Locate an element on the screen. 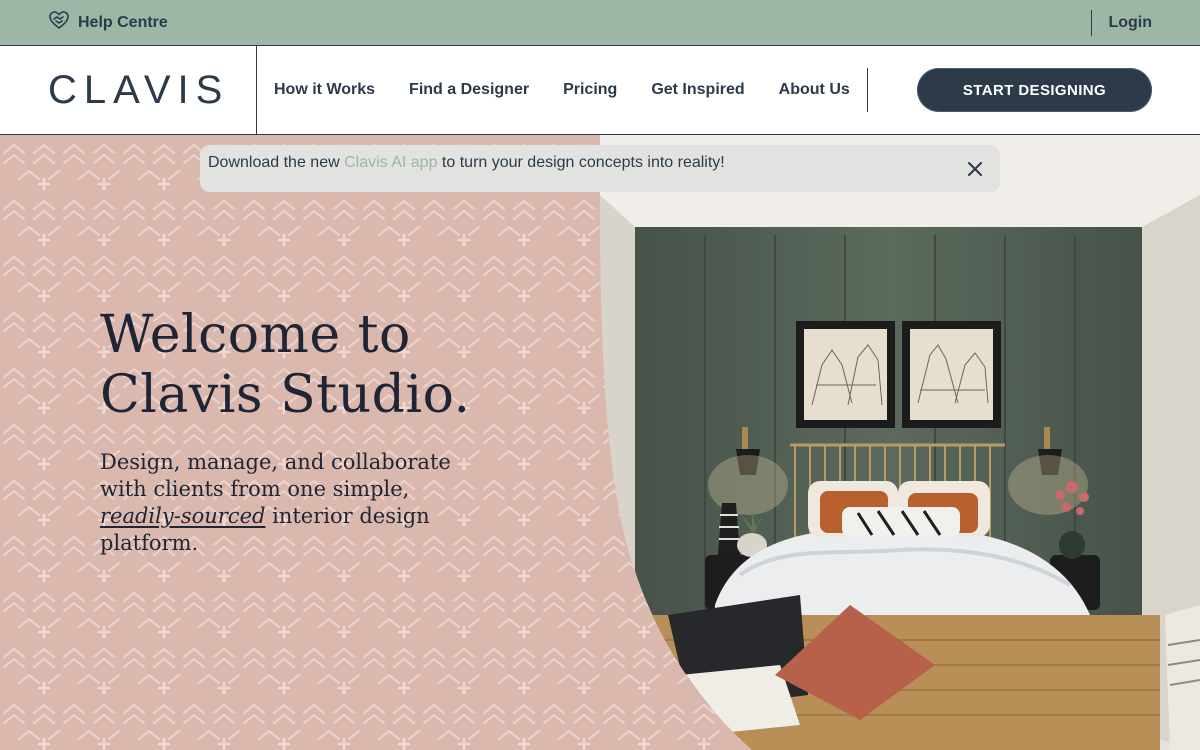  close-icon is located at coordinates (975, 169).